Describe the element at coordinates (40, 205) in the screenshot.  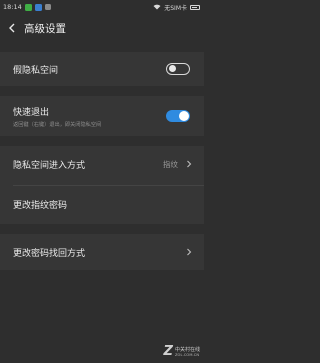
I see `change-fingerprint-password-label: 更改指纹密码` at that location.